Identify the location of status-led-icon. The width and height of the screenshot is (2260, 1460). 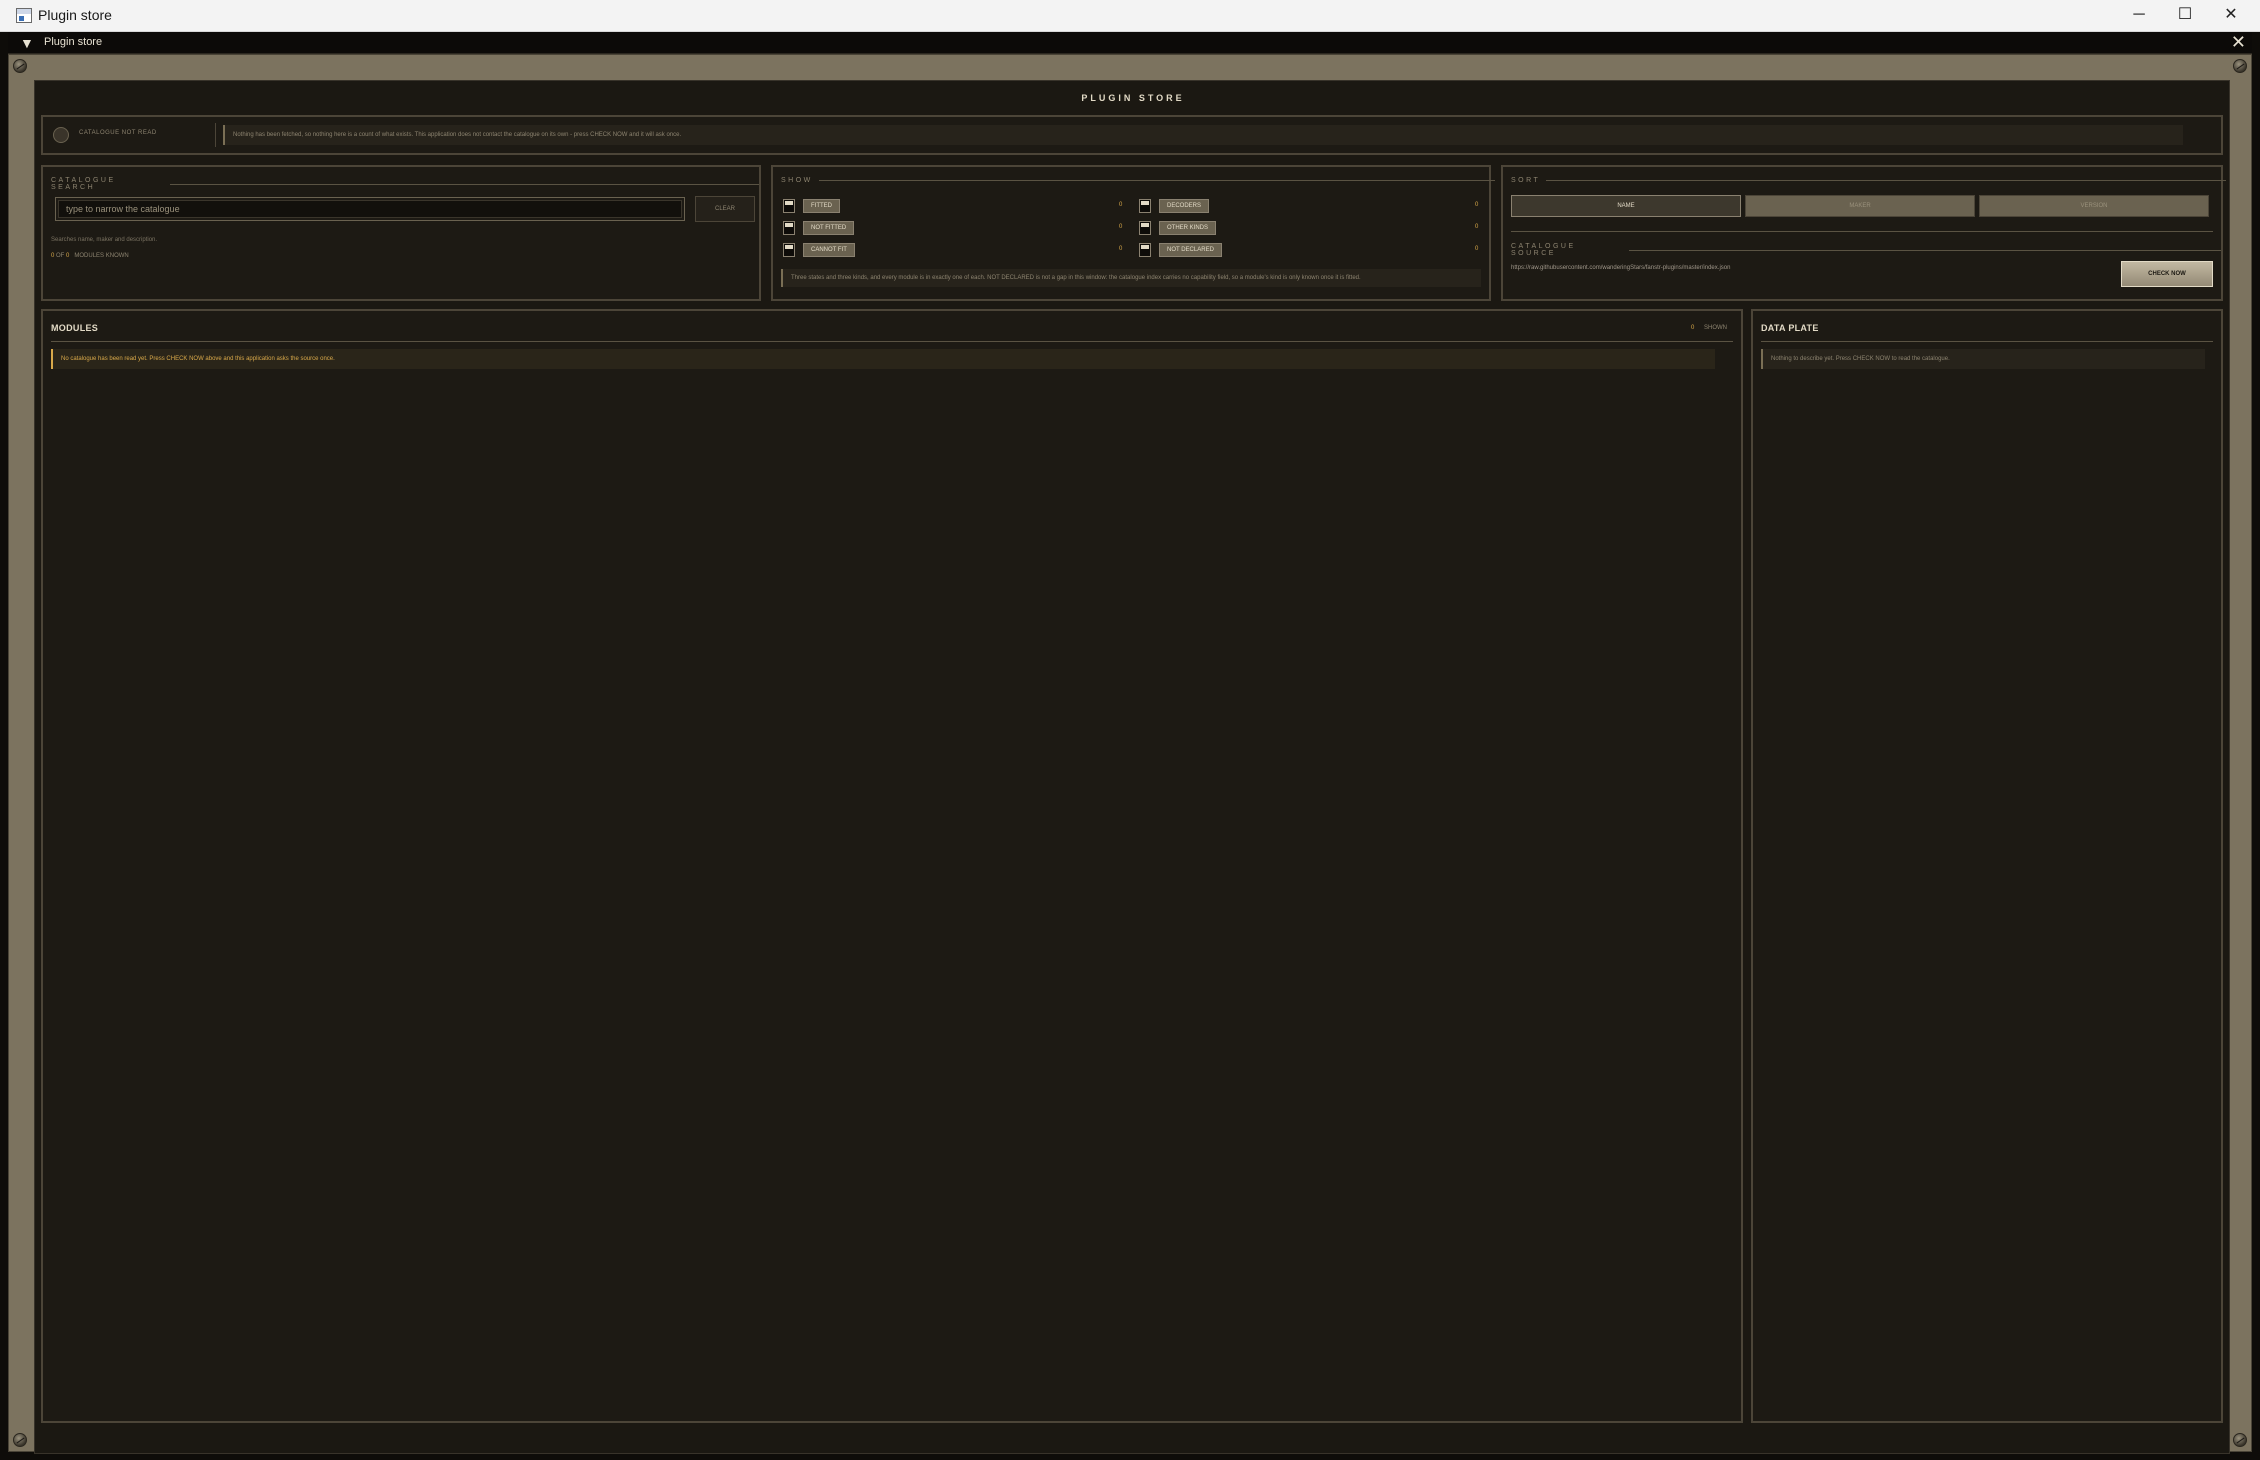
(61, 135).